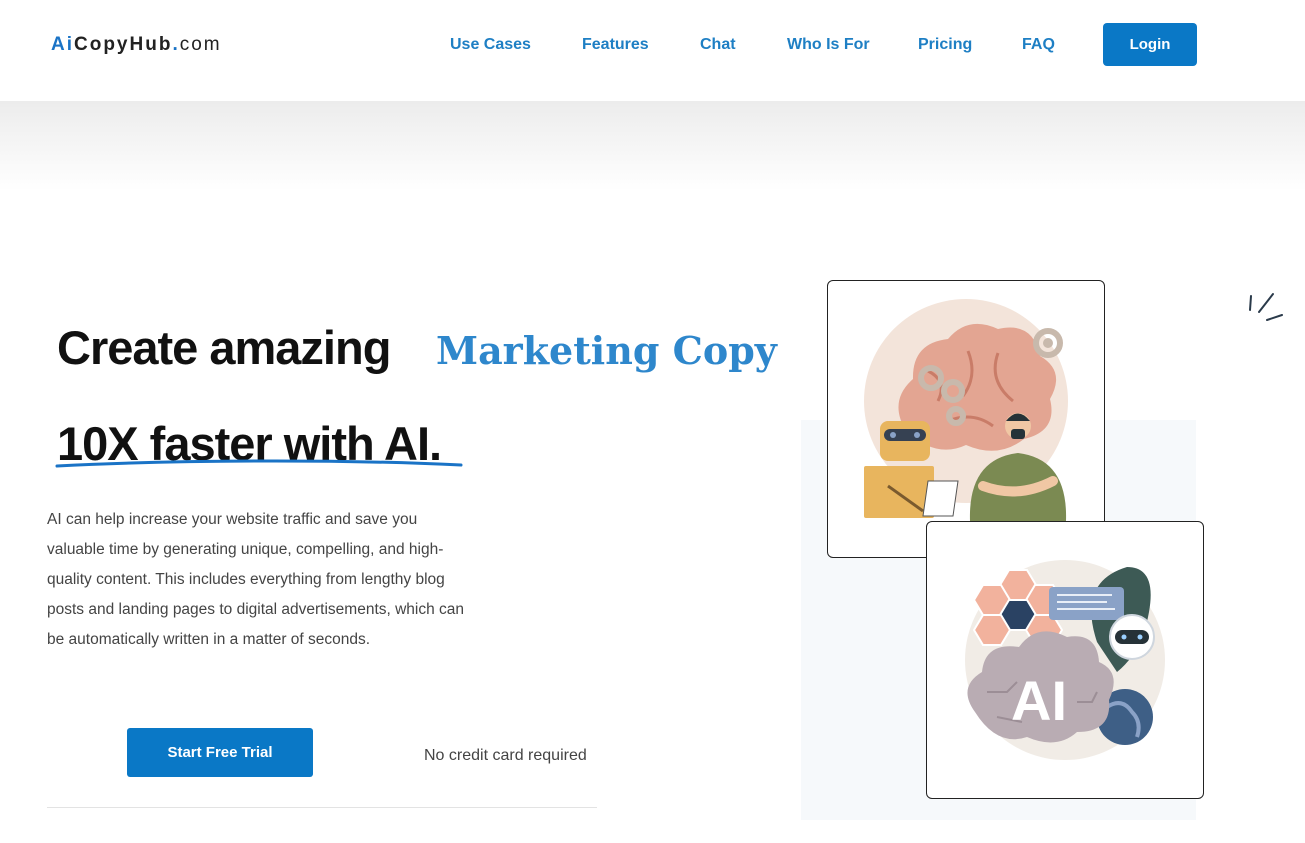 This screenshot has height=843, width=1305. I want to click on logo-com: com, so click(200, 44).